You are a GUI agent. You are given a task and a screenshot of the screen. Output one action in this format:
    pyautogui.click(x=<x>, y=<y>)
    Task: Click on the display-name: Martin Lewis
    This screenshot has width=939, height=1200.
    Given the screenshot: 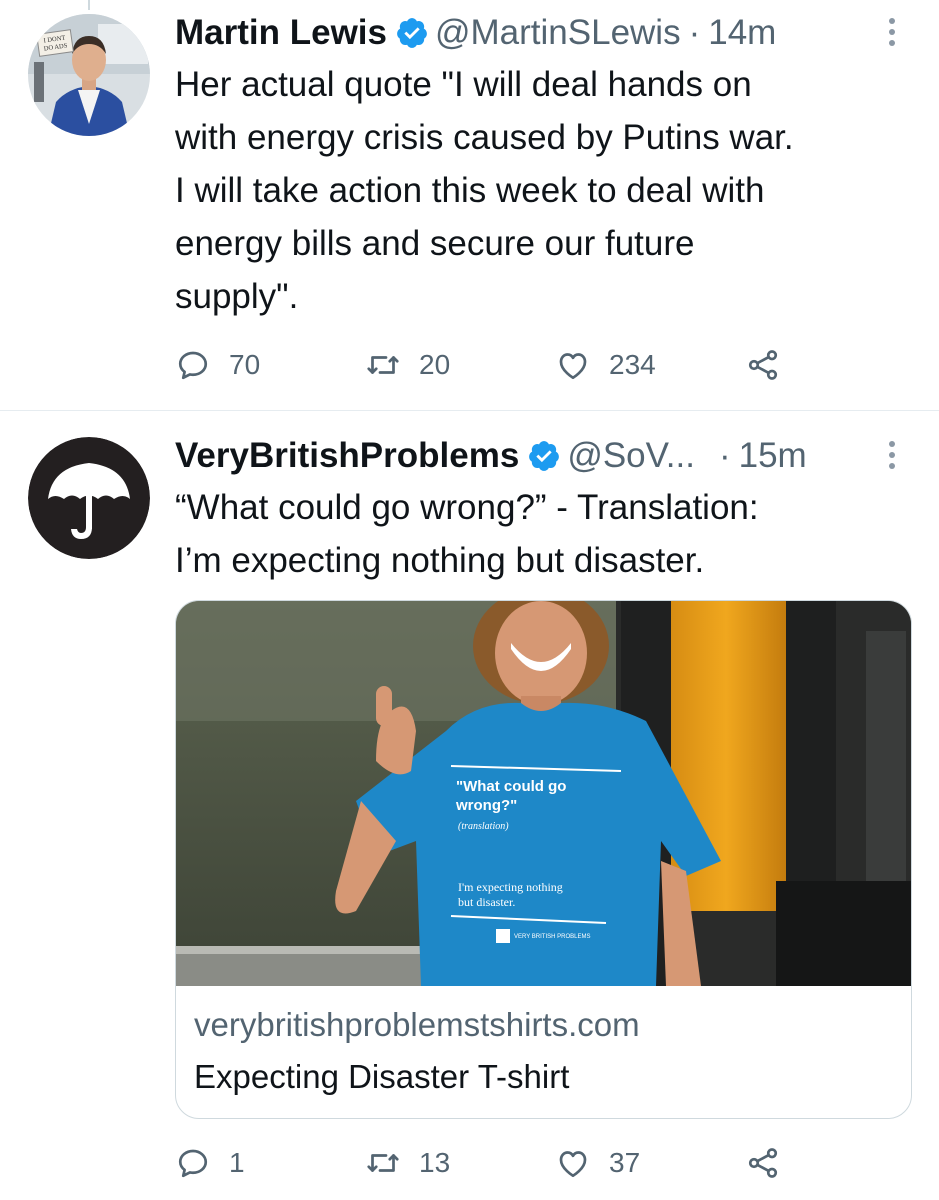 What is the action you would take?
    pyautogui.click(x=281, y=33)
    